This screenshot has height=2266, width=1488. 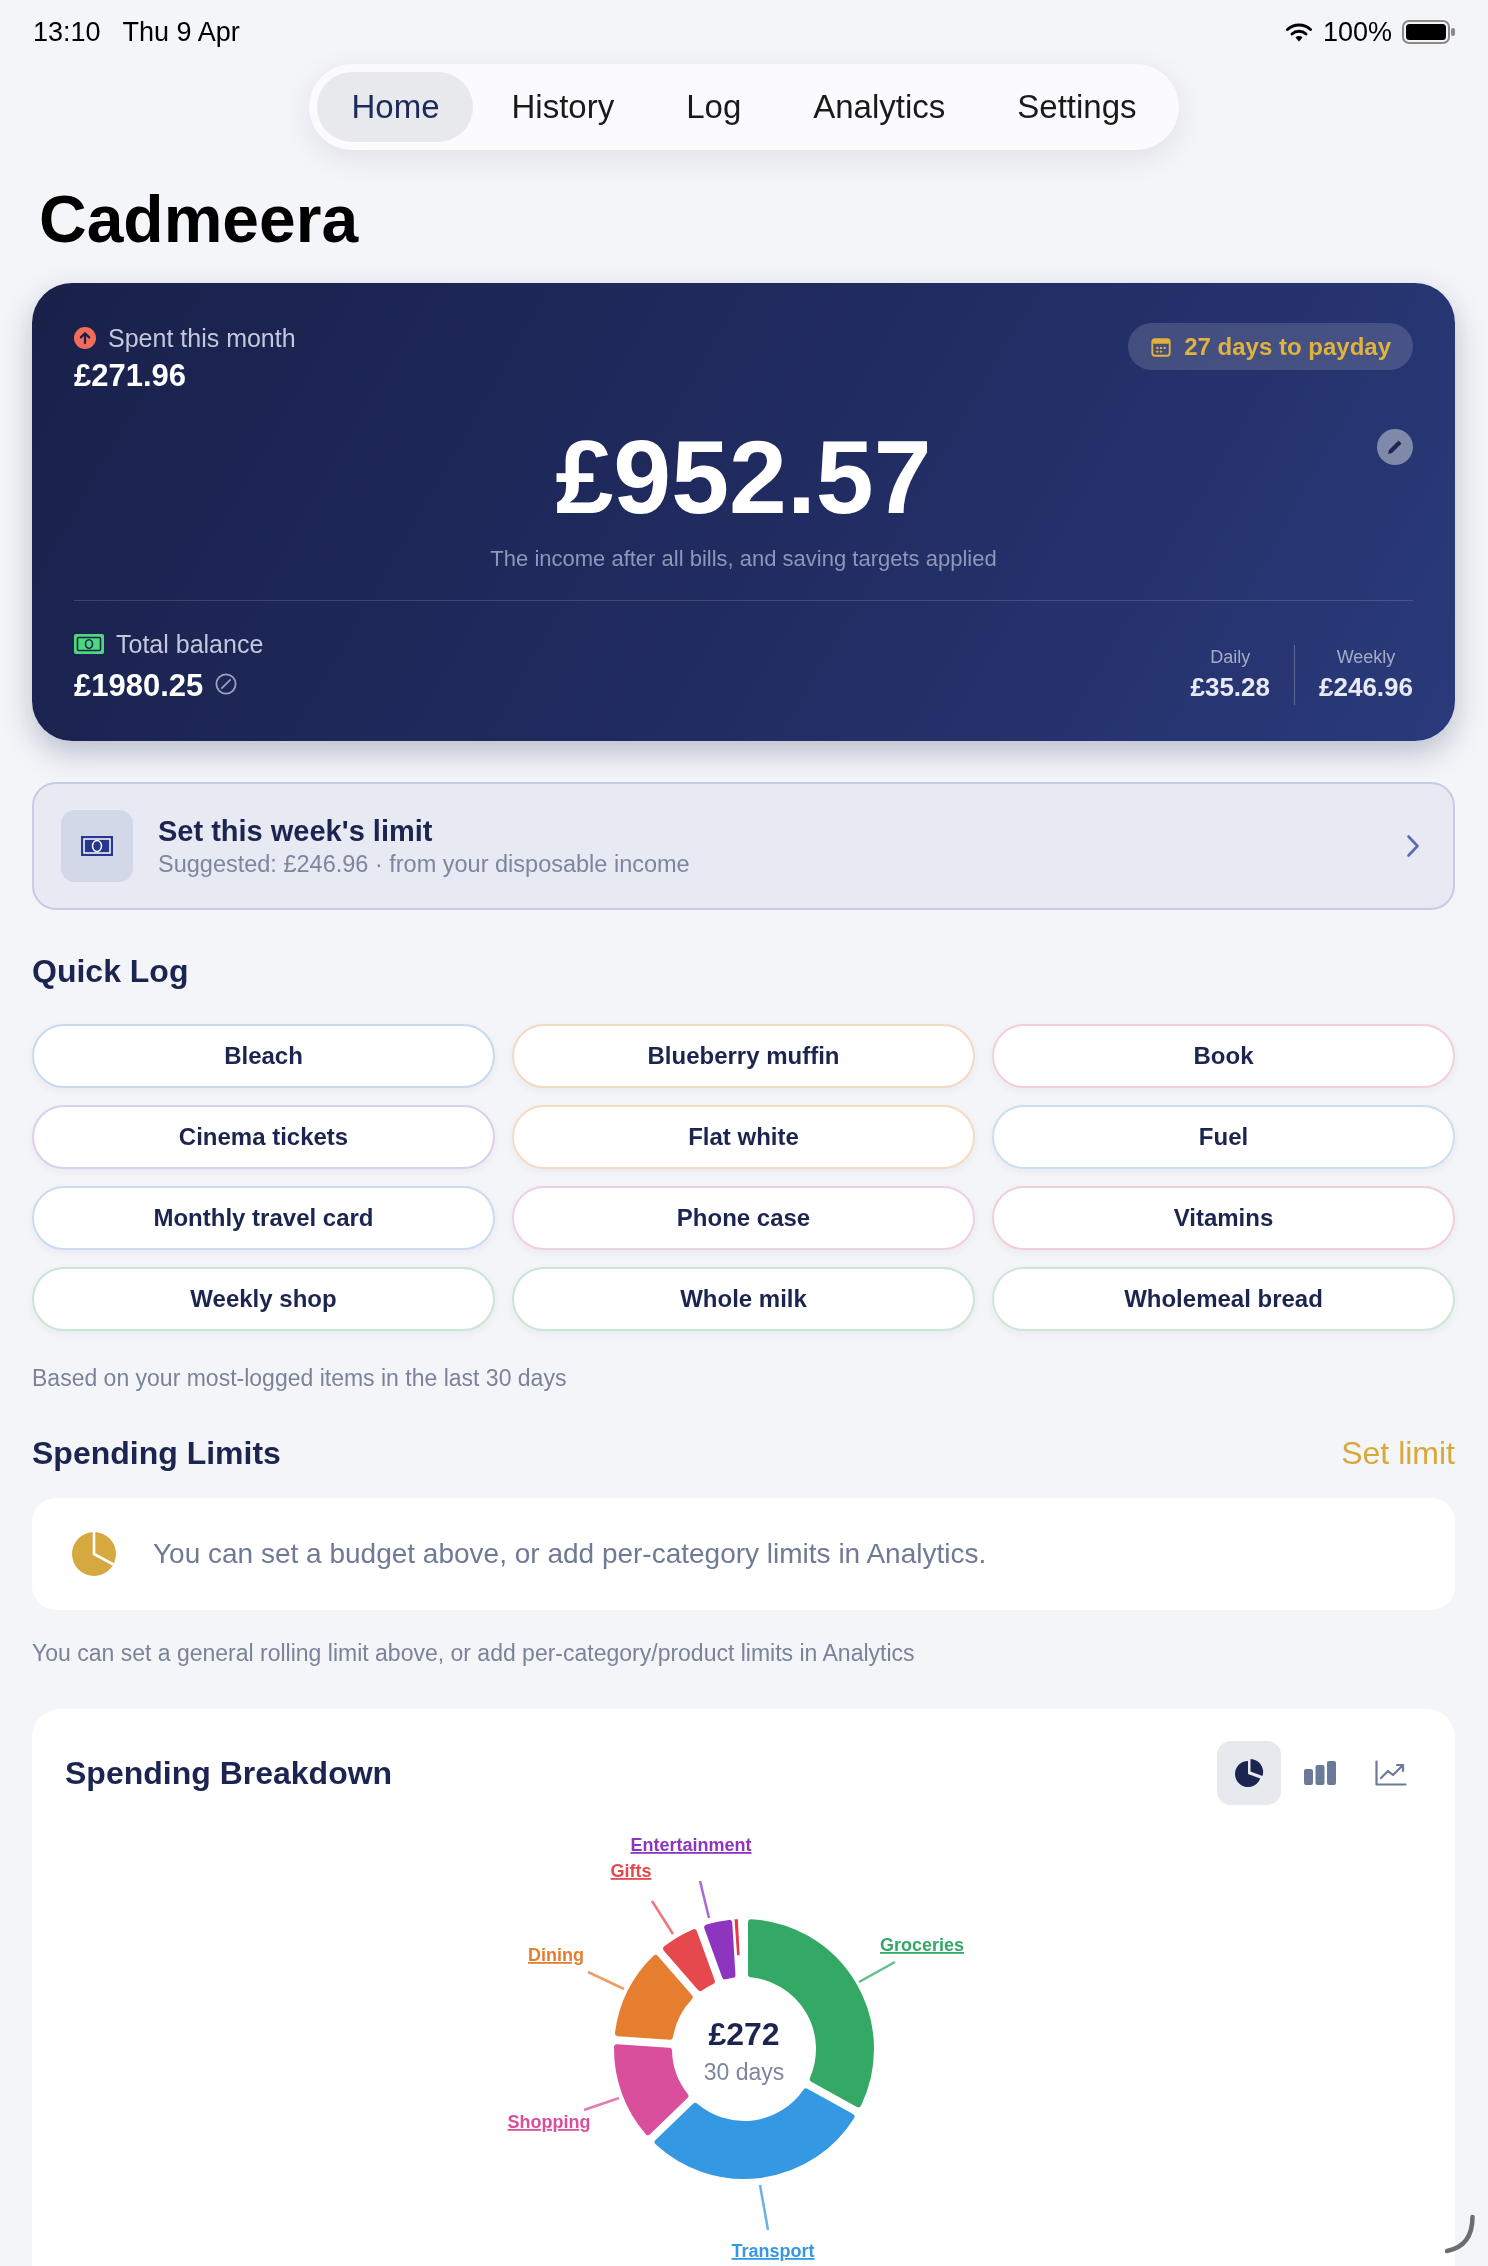 What do you see at coordinates (1230, 657) in the screenshot?
I see `rate-label: Daily` at bounding box center [1230, 657].